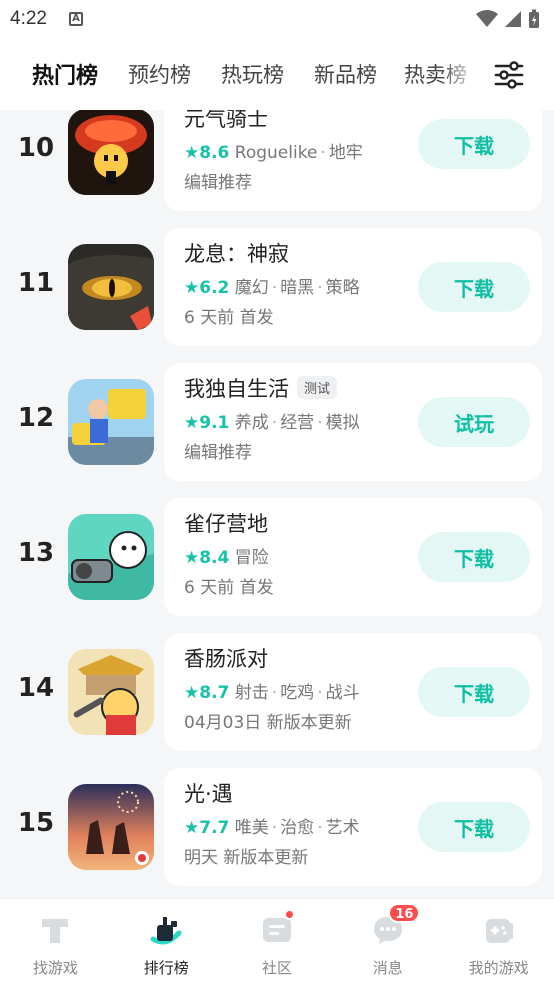 Image resolution: width=554 pixels, height=985 pixels. Describe the element at coordinates (272, 828) in the screenshot. I see `game-meta: ★7.7 唯美 · 治愈 · 艺术` at that location.